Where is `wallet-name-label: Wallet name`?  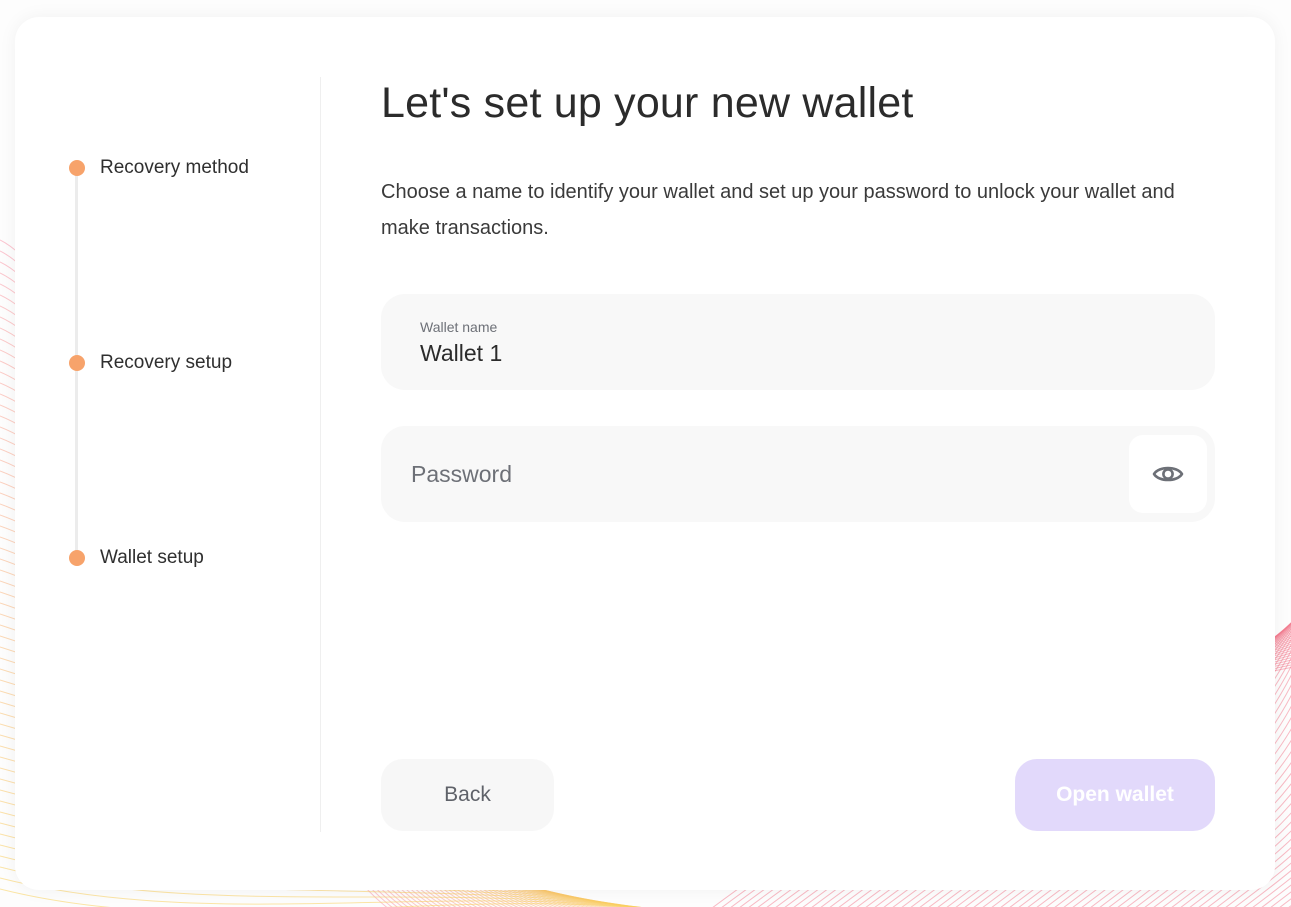
wallet-name-label: Wallet name is located at coordinates (459, 327).